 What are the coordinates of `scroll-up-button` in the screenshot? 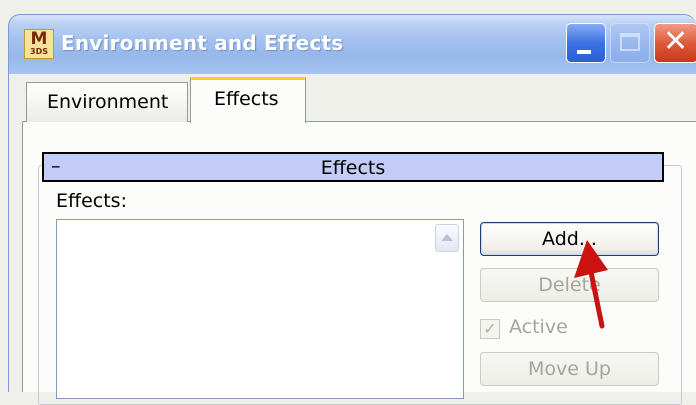 It's located at (447, 238).